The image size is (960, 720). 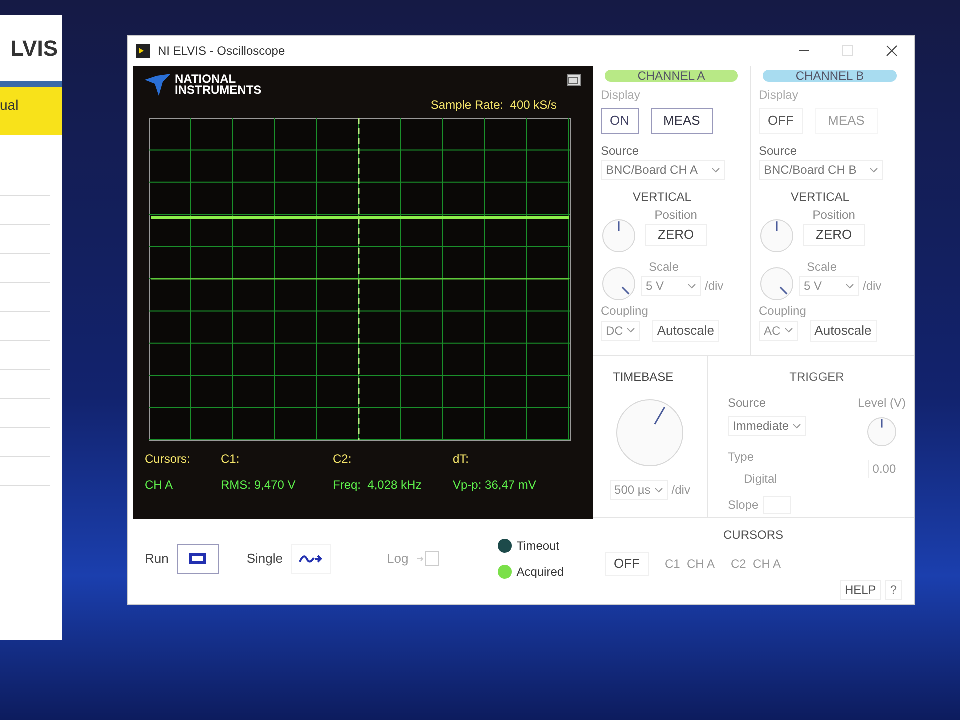 What do you see at coordinates (538, 546) in the screenshot?
I see `status-label: Timeout` at bounding box center [538, 546].